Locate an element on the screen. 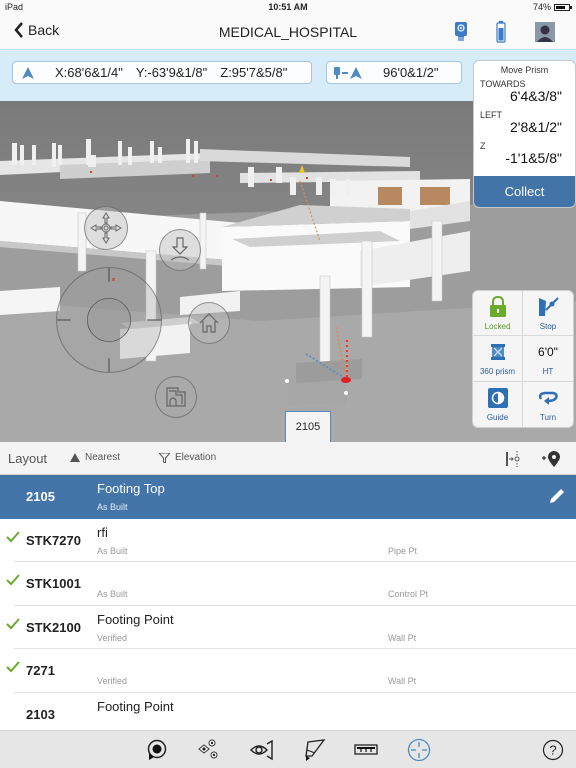 The width and height of the screenshot is (576, 768). distance-readout: 96'0&1/2" is located at coordinates (394, 72).